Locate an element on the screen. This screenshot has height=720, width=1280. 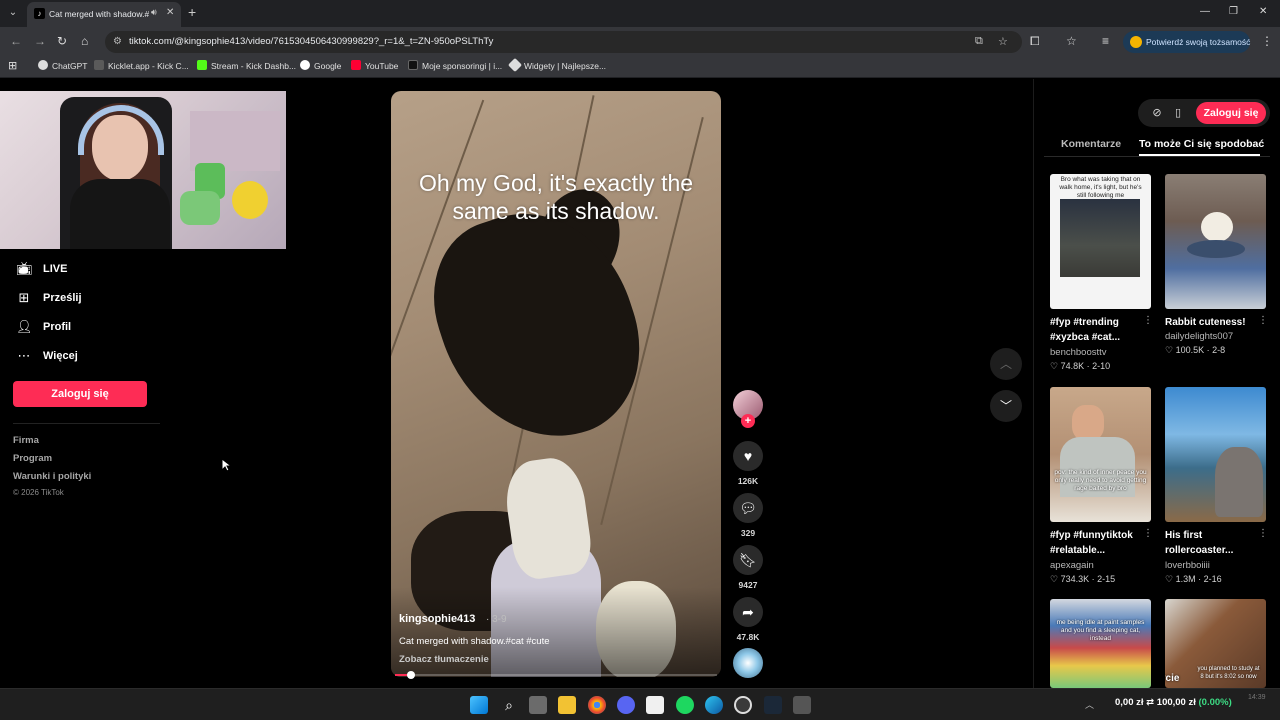
like-count: 126K is located at coordinates (748, 481).